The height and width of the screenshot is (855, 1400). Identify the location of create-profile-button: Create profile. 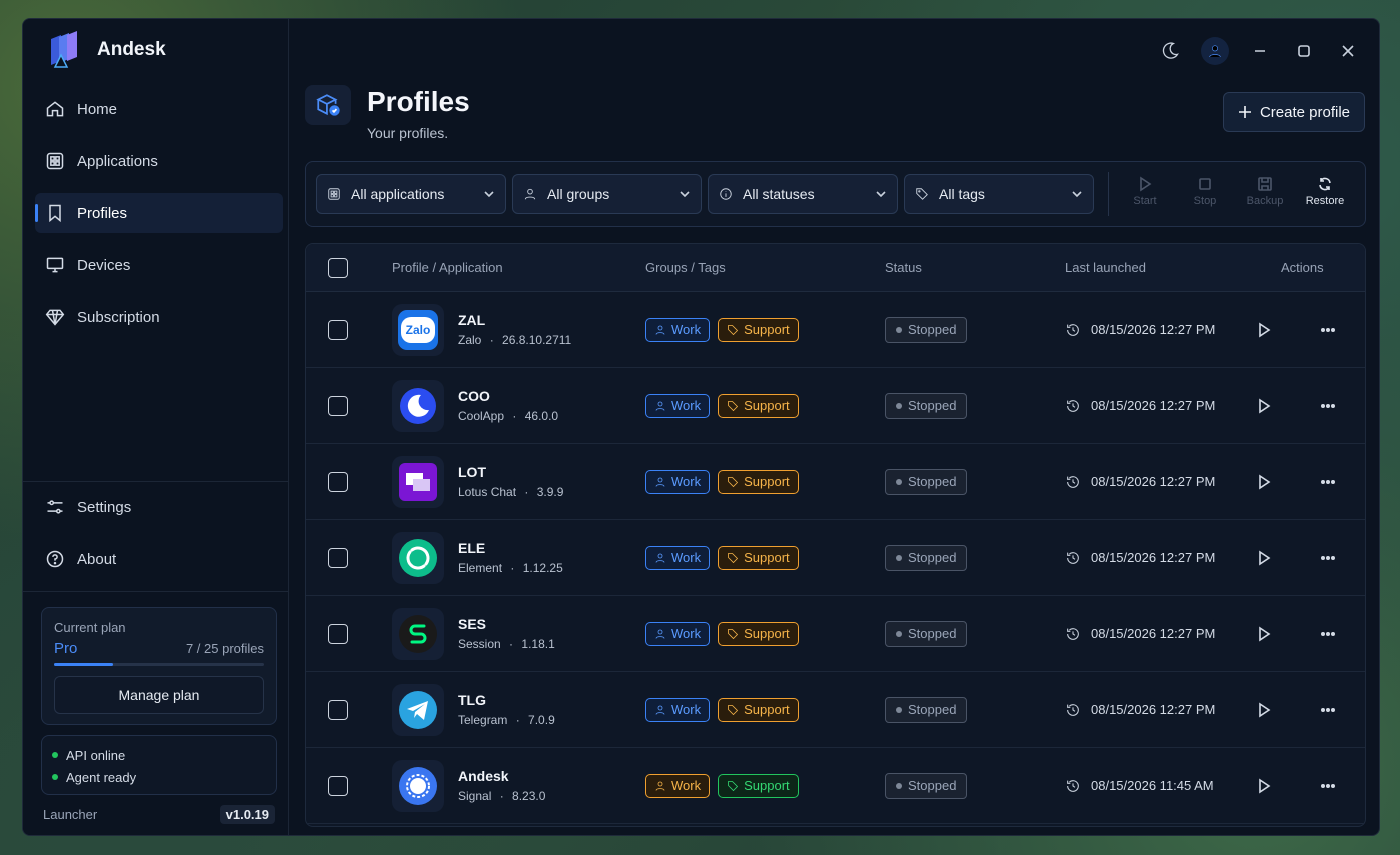
(1293, 112).